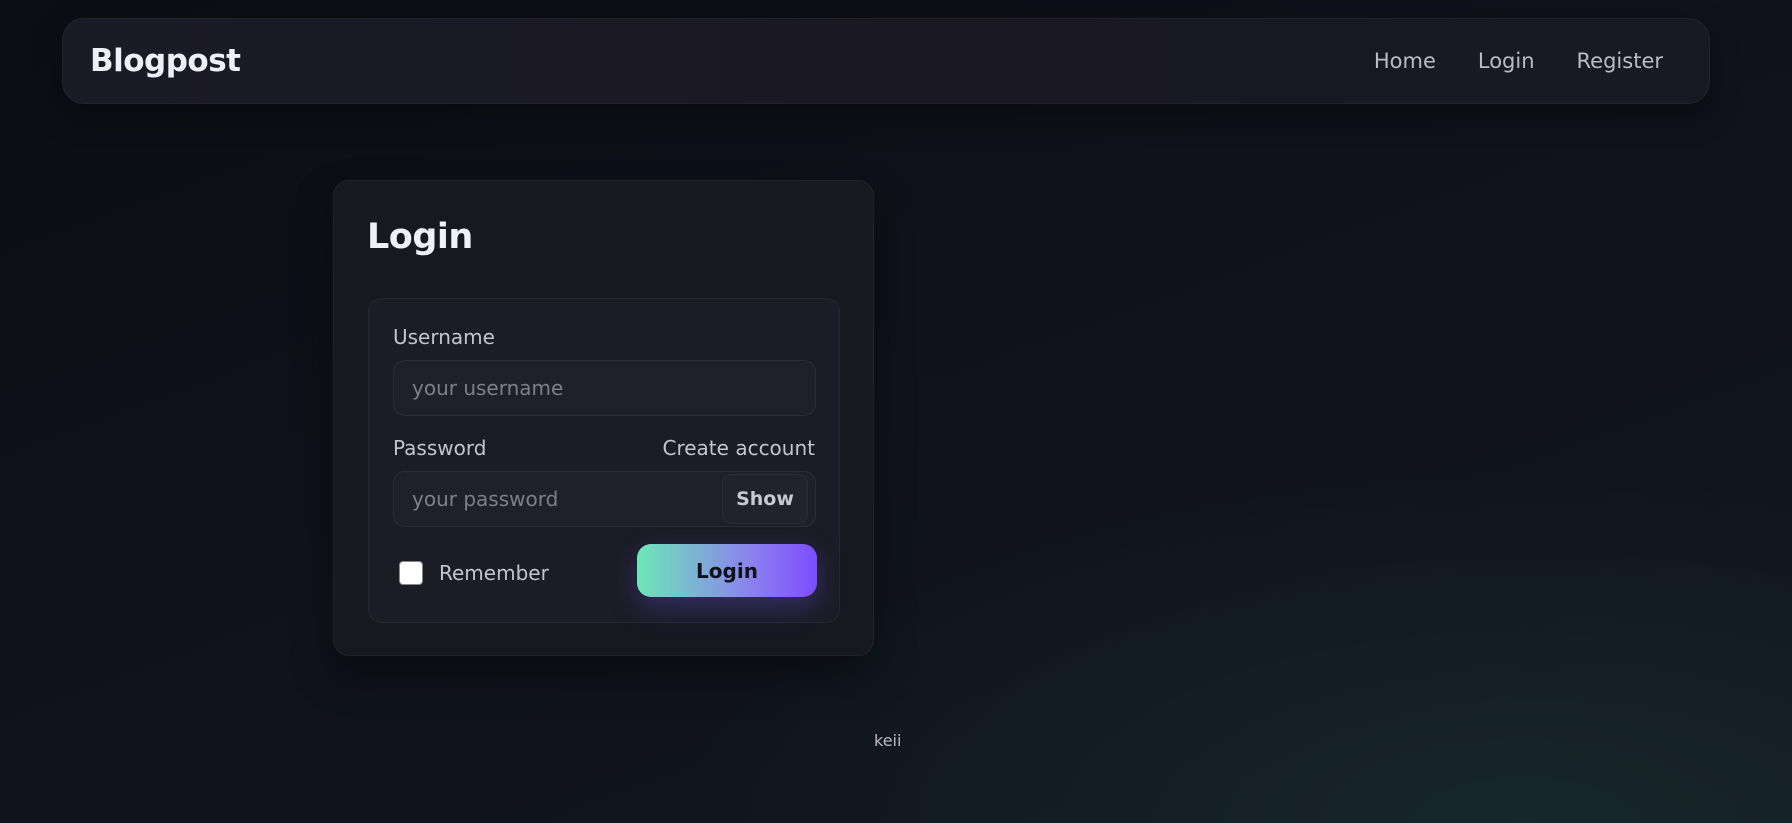 The width and height of the screenshot is (1792, 823). What do you see at coordinates (1405, 61) in the screenshot?
I see `nav-link-home: Home` at bounding box center [1405, 61].